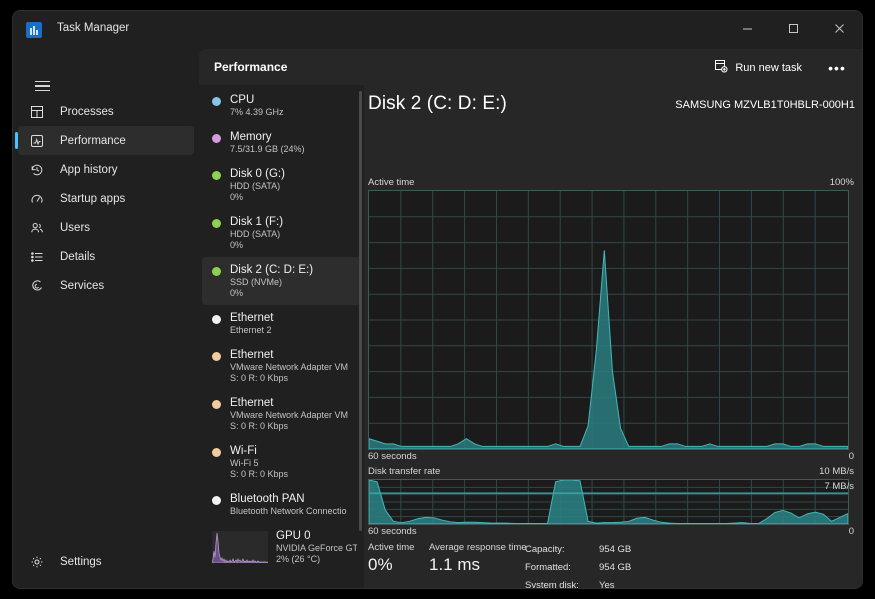  What do you see at coordinates (298, 559) in the screenshot?
I see `perf-item-sub: 2% (26 °C)` at bounding box center [298, 559].